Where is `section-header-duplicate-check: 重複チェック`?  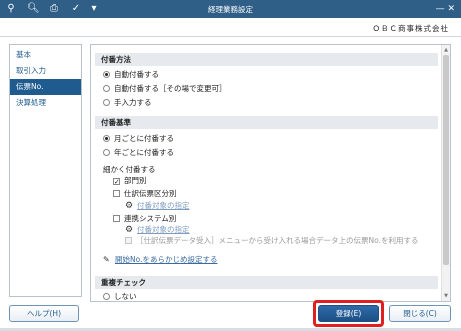
section-header-duplicate-check: 重複チェック is located at coordinates (266, 282).